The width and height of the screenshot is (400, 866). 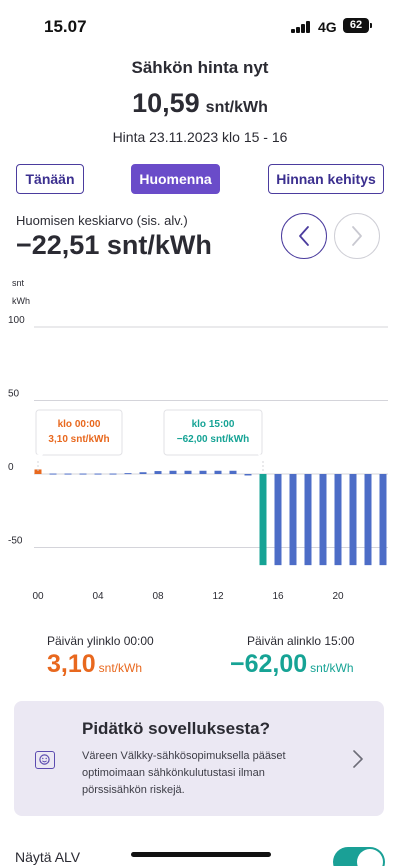 I want to click on previous-day-button, so click(x=304, y=236).